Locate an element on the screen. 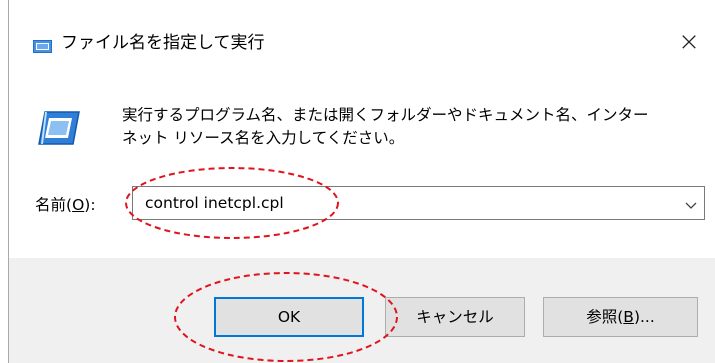 The image size is (715, 363). run-program-icon is located at coordinates (59, 128).